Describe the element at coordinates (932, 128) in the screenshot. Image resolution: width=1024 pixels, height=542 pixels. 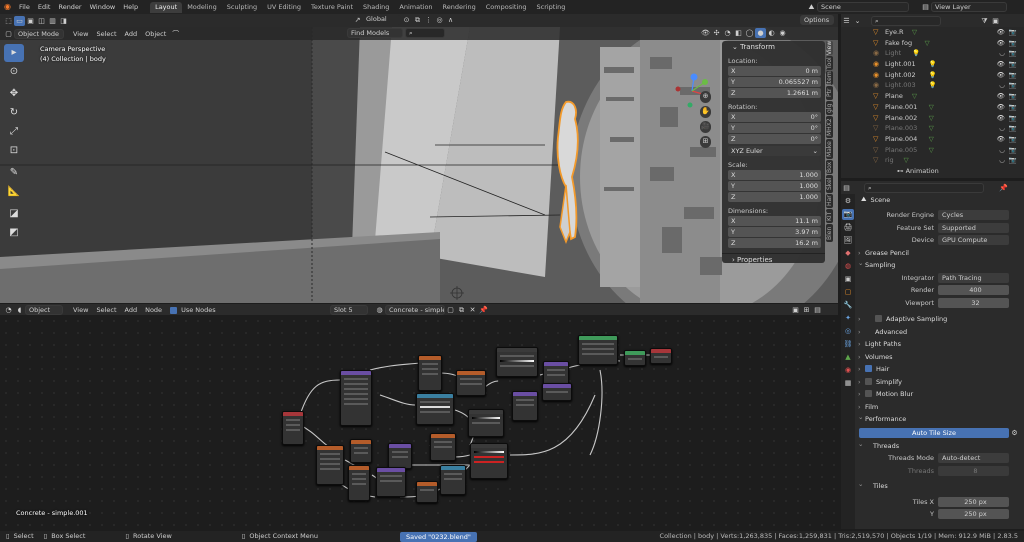
I see `outliner-item: ▽ Plane.003 ▽ ◡ 📷` at that location.